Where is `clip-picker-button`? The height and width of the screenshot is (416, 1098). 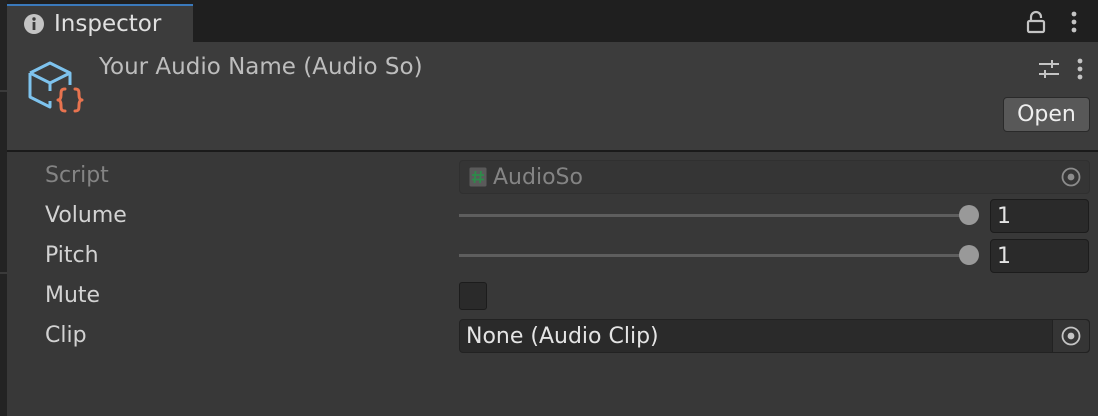
clip-picker-button is located at coordinates (1070, 336).